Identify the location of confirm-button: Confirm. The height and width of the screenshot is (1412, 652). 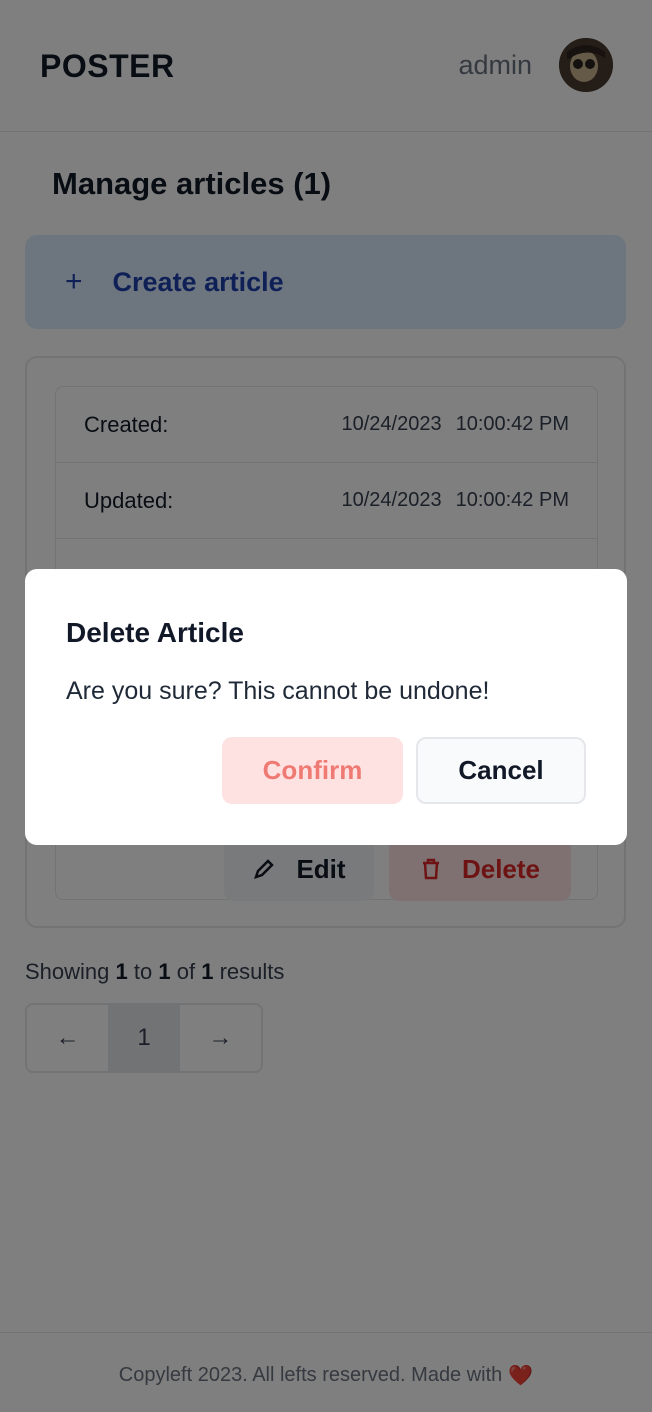
(312, 770).